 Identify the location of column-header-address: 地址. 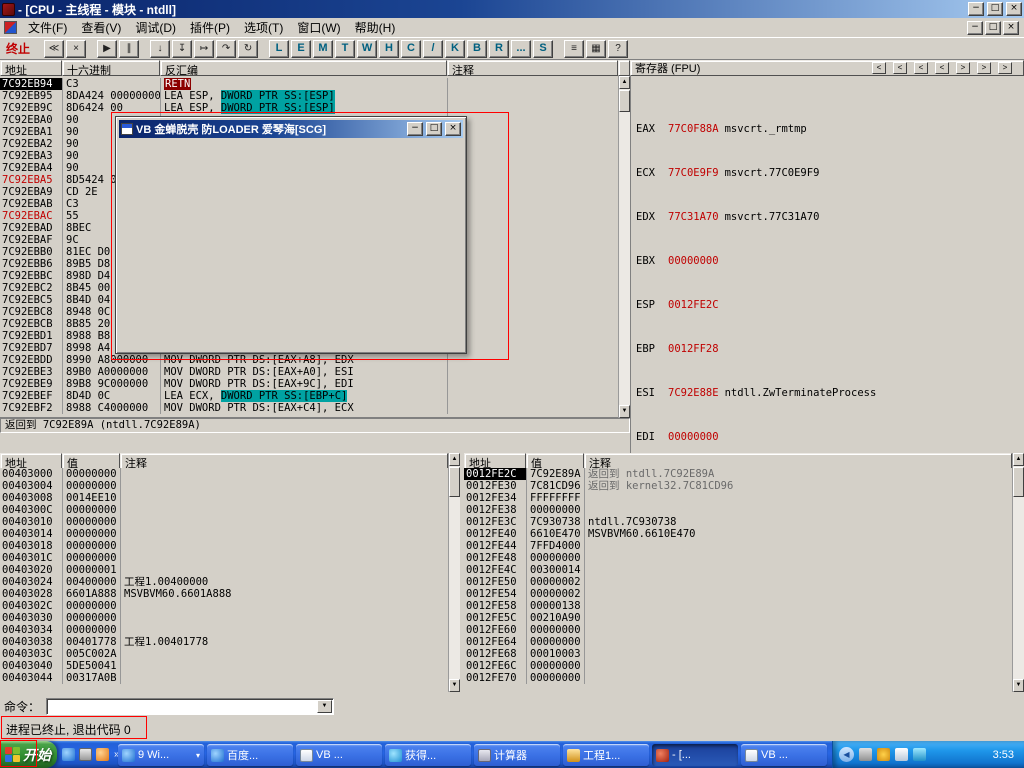
(31, 68).